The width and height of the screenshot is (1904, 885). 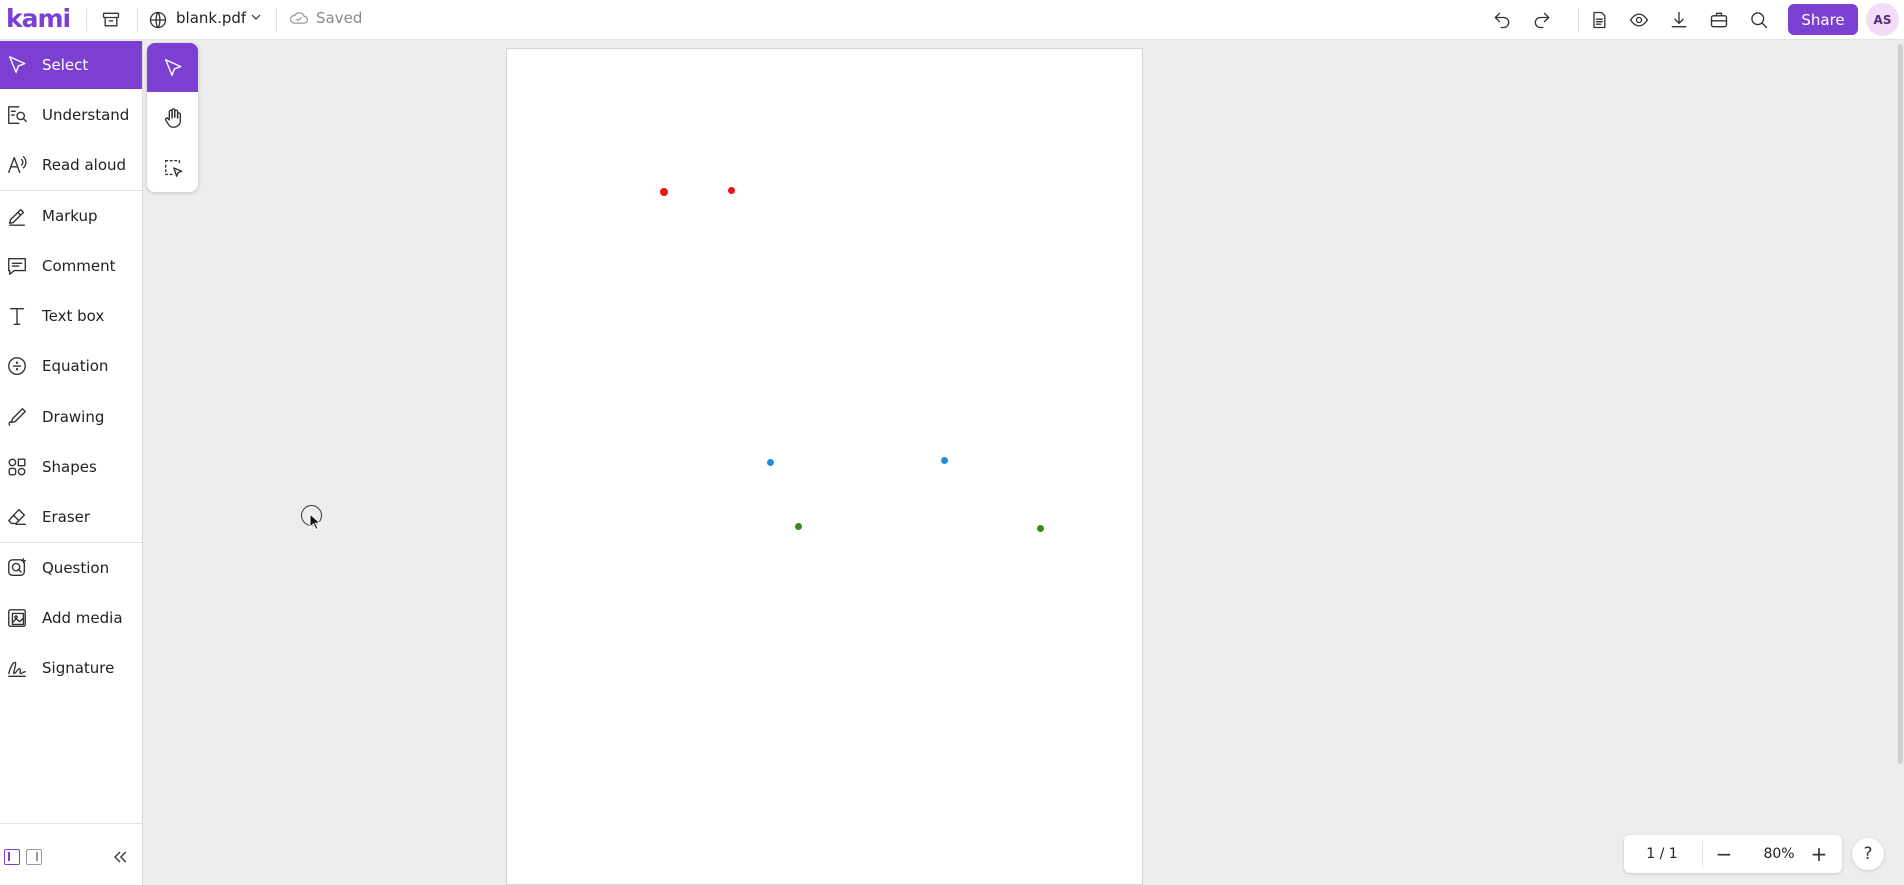 I want to click on sidebar-item-add-media: Add media, so click(x=71, y=618).